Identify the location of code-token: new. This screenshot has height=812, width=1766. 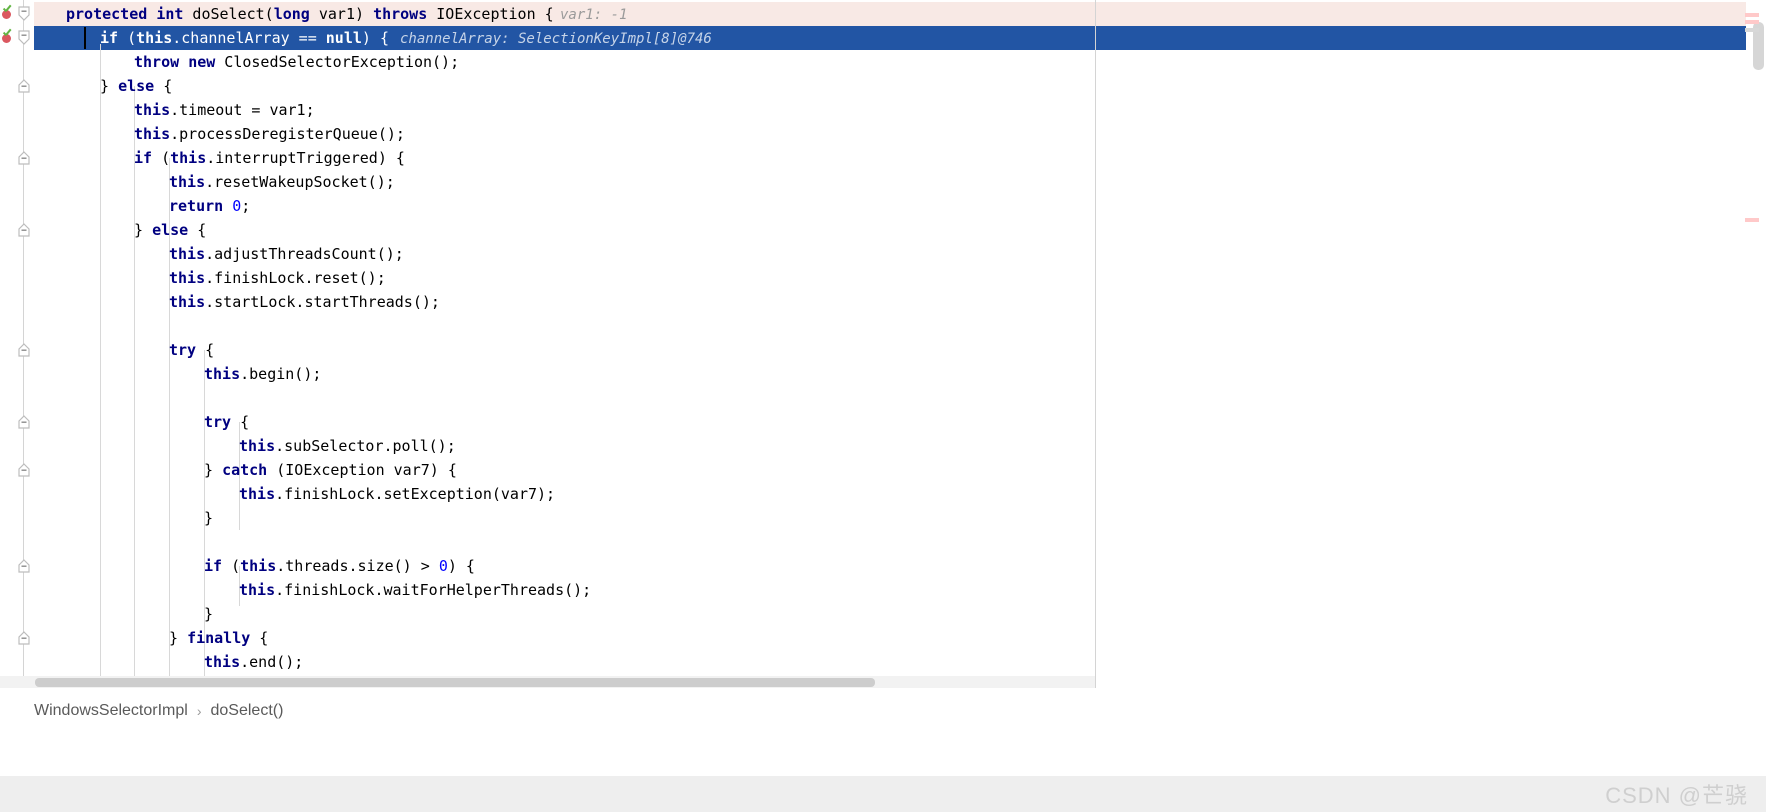
(202, 62).